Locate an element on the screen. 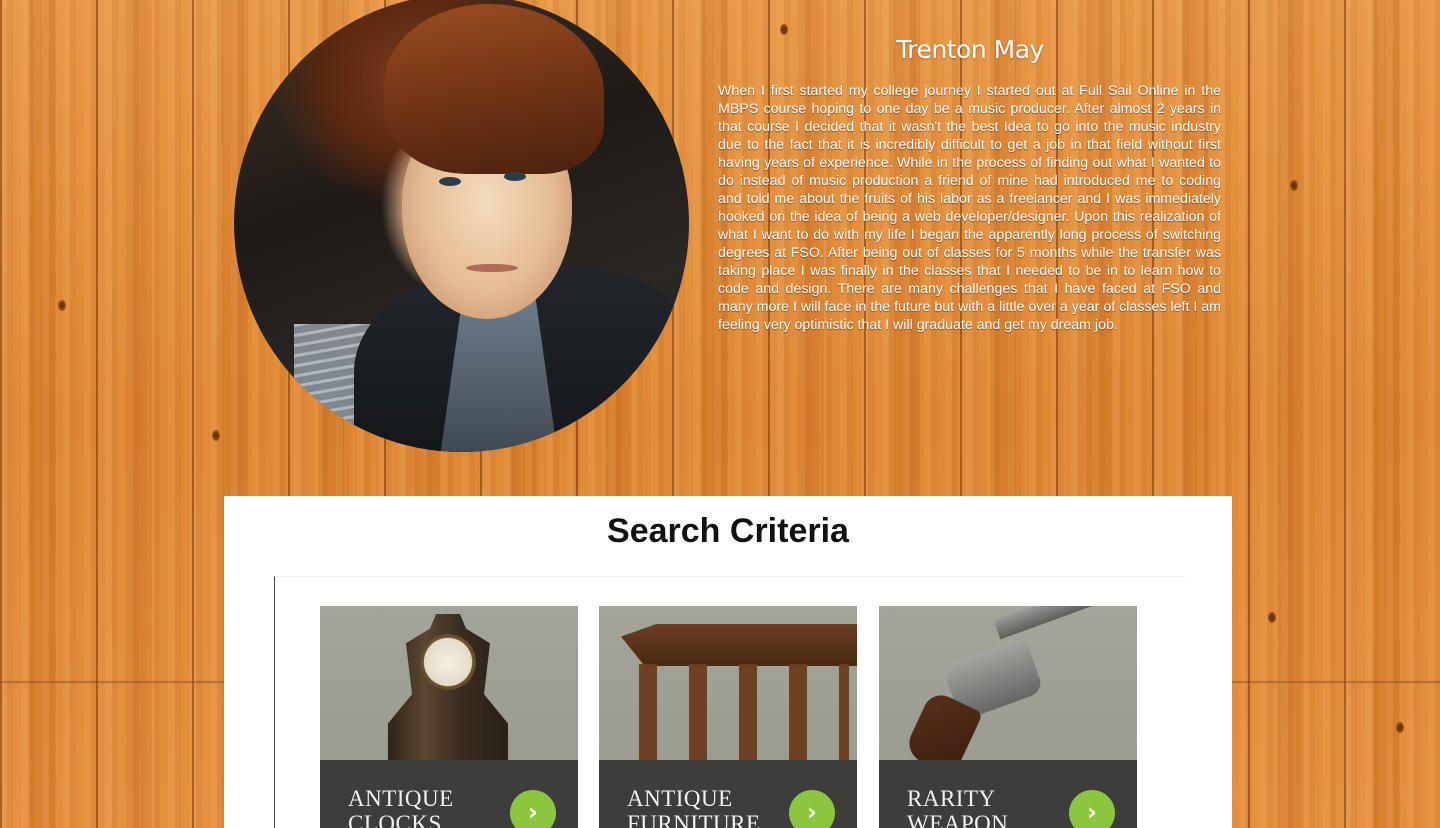  revolver-barrel-shape is located at coordinates (1065, 623).